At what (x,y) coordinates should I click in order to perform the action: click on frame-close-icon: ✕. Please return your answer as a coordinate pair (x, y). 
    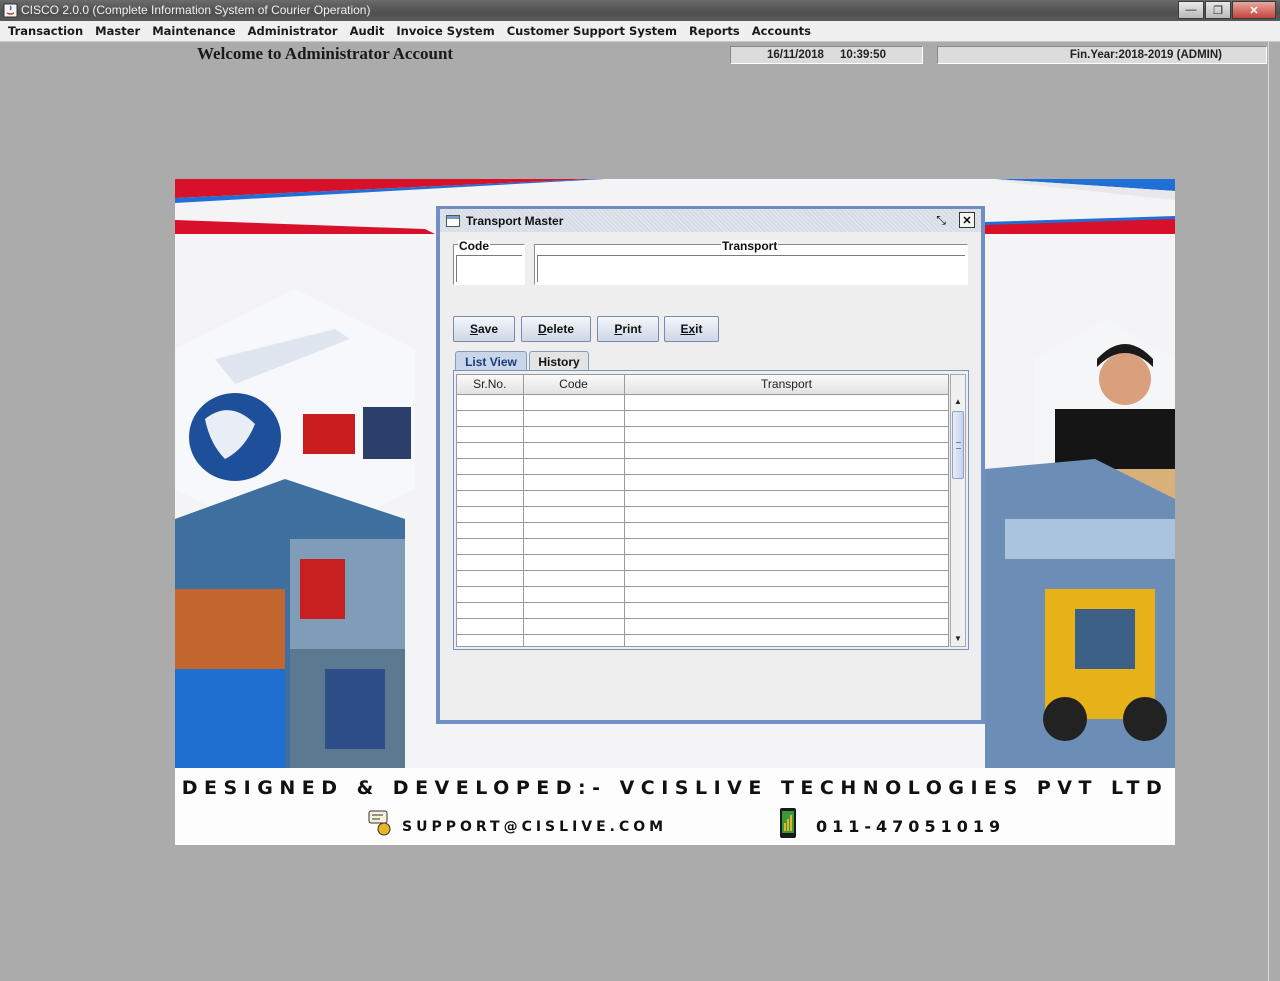
    Looking at the image, I should click on (967, 220).